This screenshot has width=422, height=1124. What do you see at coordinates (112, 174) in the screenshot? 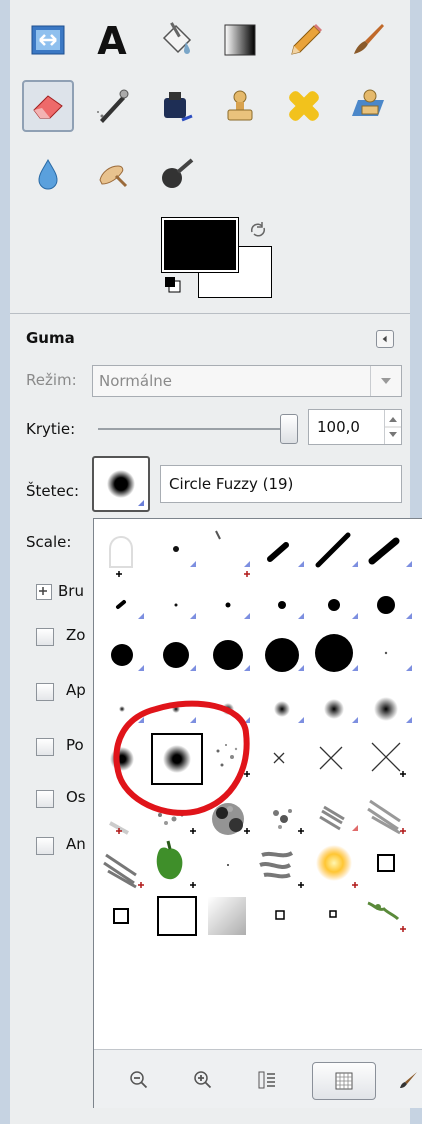
I see `smudge-icon` at bounding box center [112, 174].